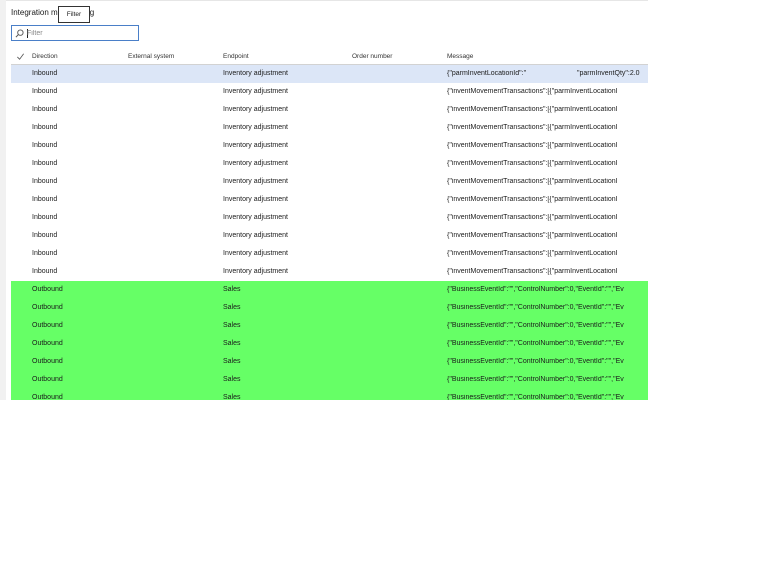  Describe the element at coordinates (236, 56) in the screenshot. I see `column-header-endpoint: Endpoint` at that location.